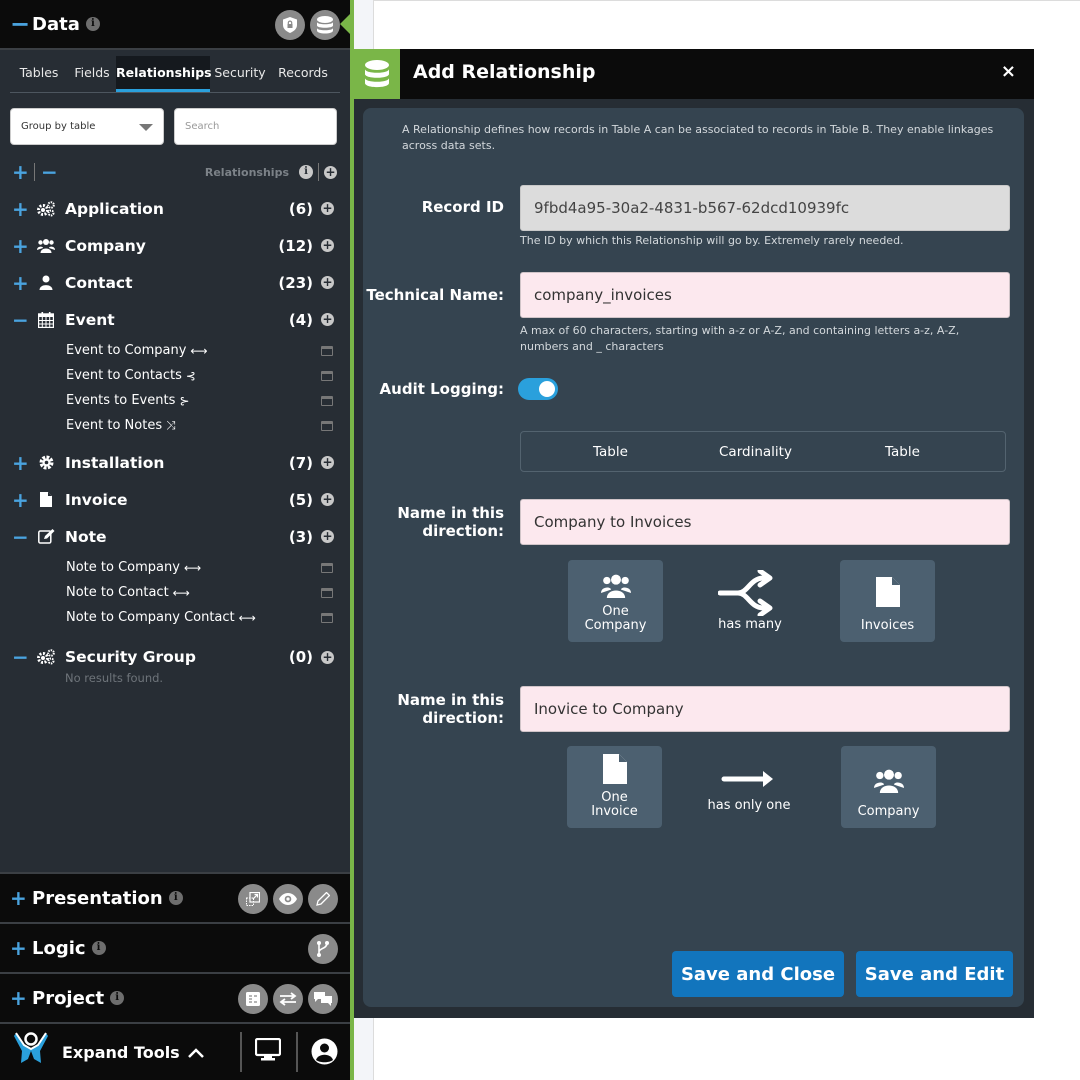 This screenshot has height=1080, width=1080. Describe the element at coordinates (171, 425) in the screenshot. I see `many-to-many-icon: ⤨` at that location.